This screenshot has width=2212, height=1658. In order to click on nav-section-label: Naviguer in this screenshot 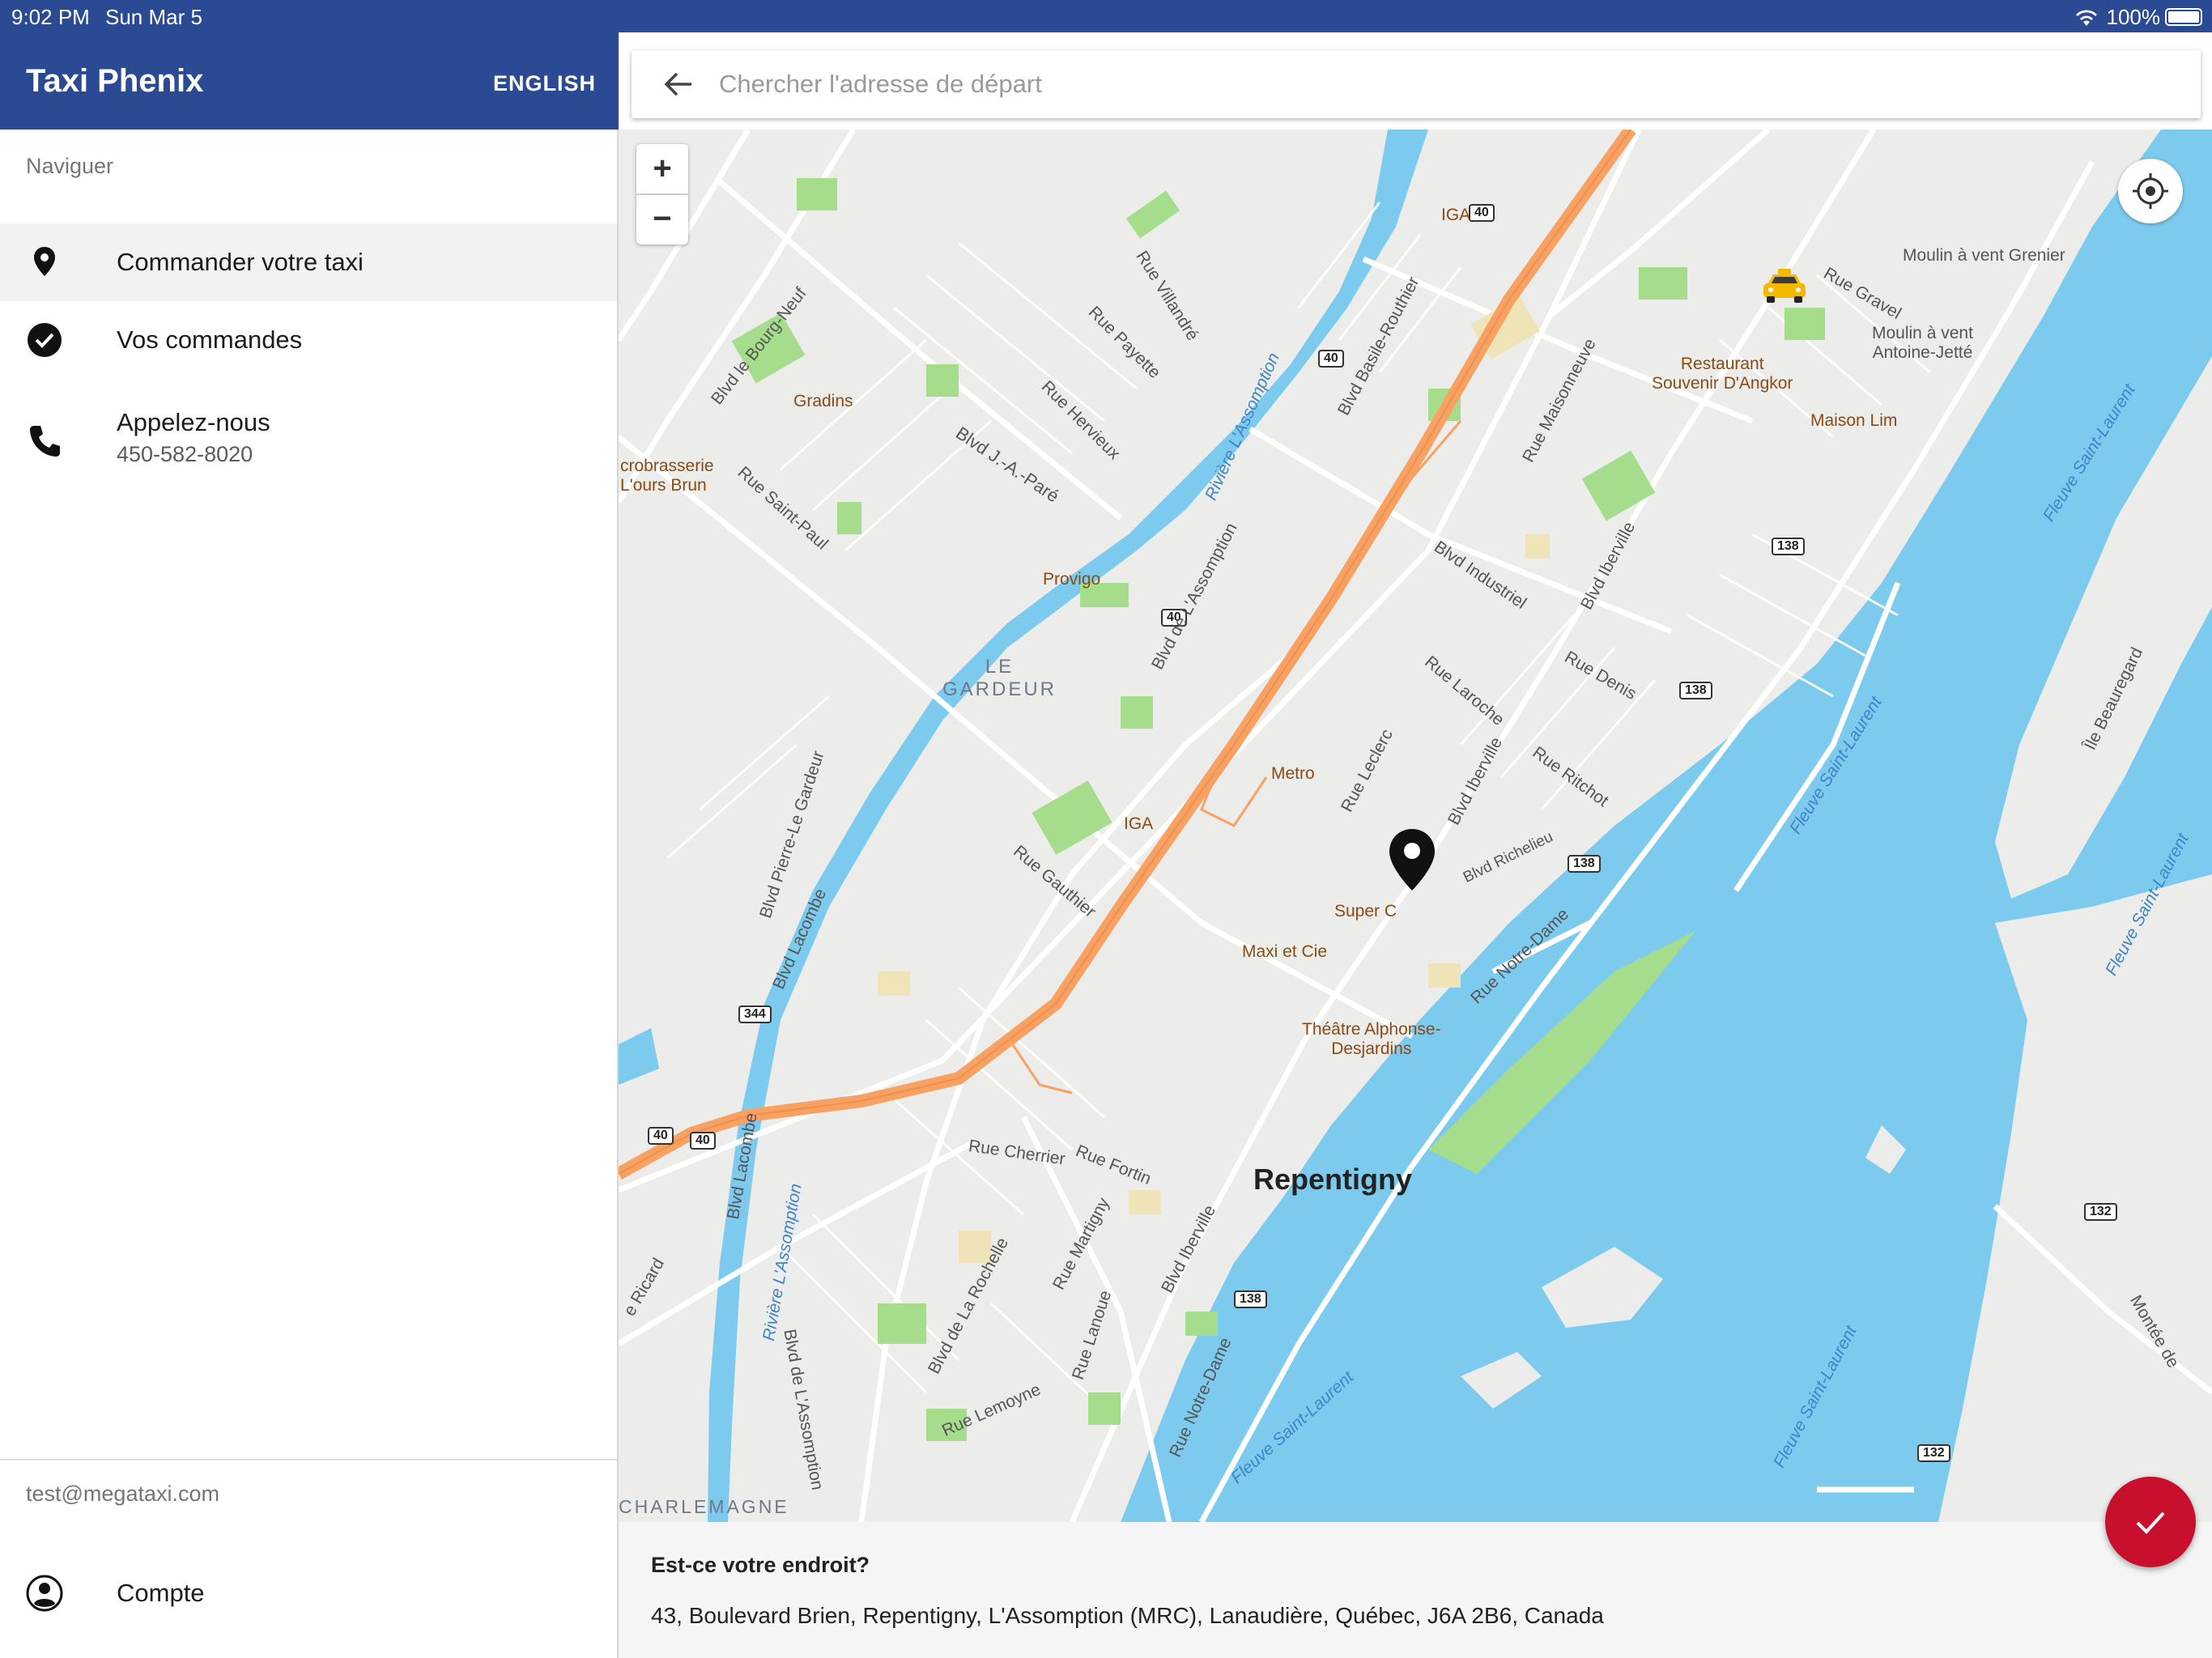, I will do `click(70, 166)`.